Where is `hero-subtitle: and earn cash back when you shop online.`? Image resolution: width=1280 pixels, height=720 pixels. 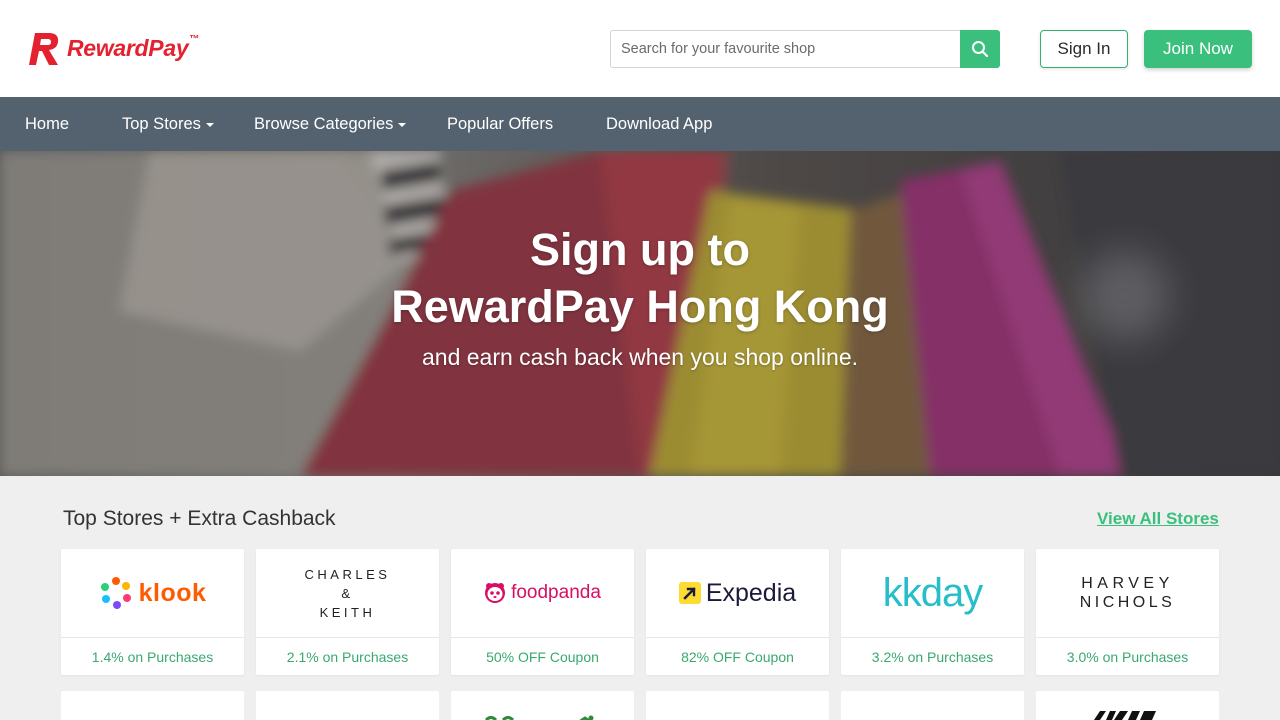
hero-subtitle: and earn cash back when you shop online. is located at coordinates (640, 357).